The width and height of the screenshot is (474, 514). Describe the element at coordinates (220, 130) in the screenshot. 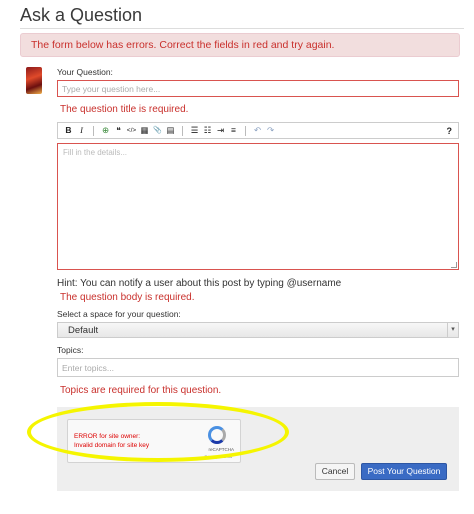

I see `indent-icon: ⇥` at that location.